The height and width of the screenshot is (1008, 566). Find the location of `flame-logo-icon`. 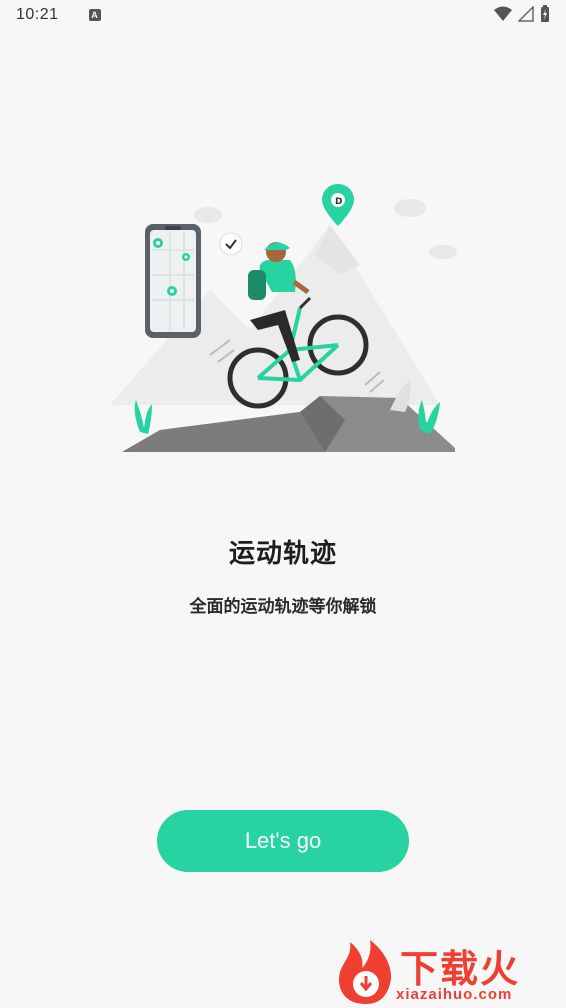

flame-logo-icon is located at coordinates (365, 972).